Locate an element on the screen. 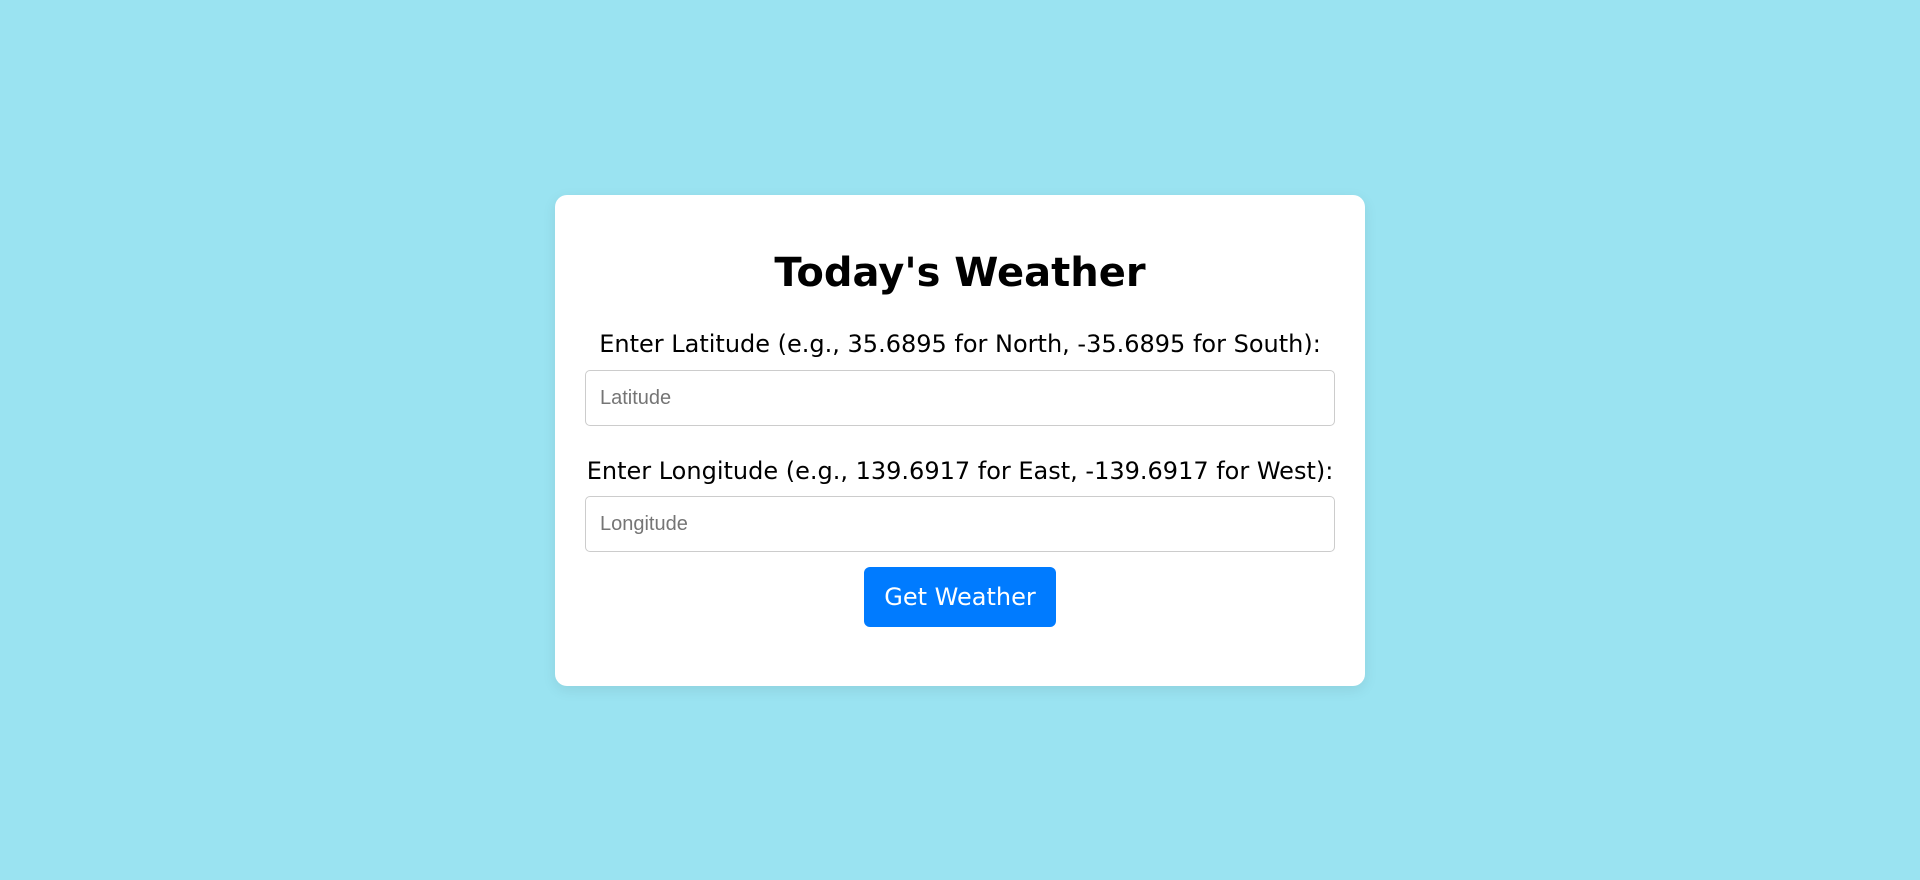 The height and width of the screenshot is (880, 1920). get-weather-button: Get Weather is located at coordinates (960, 597).